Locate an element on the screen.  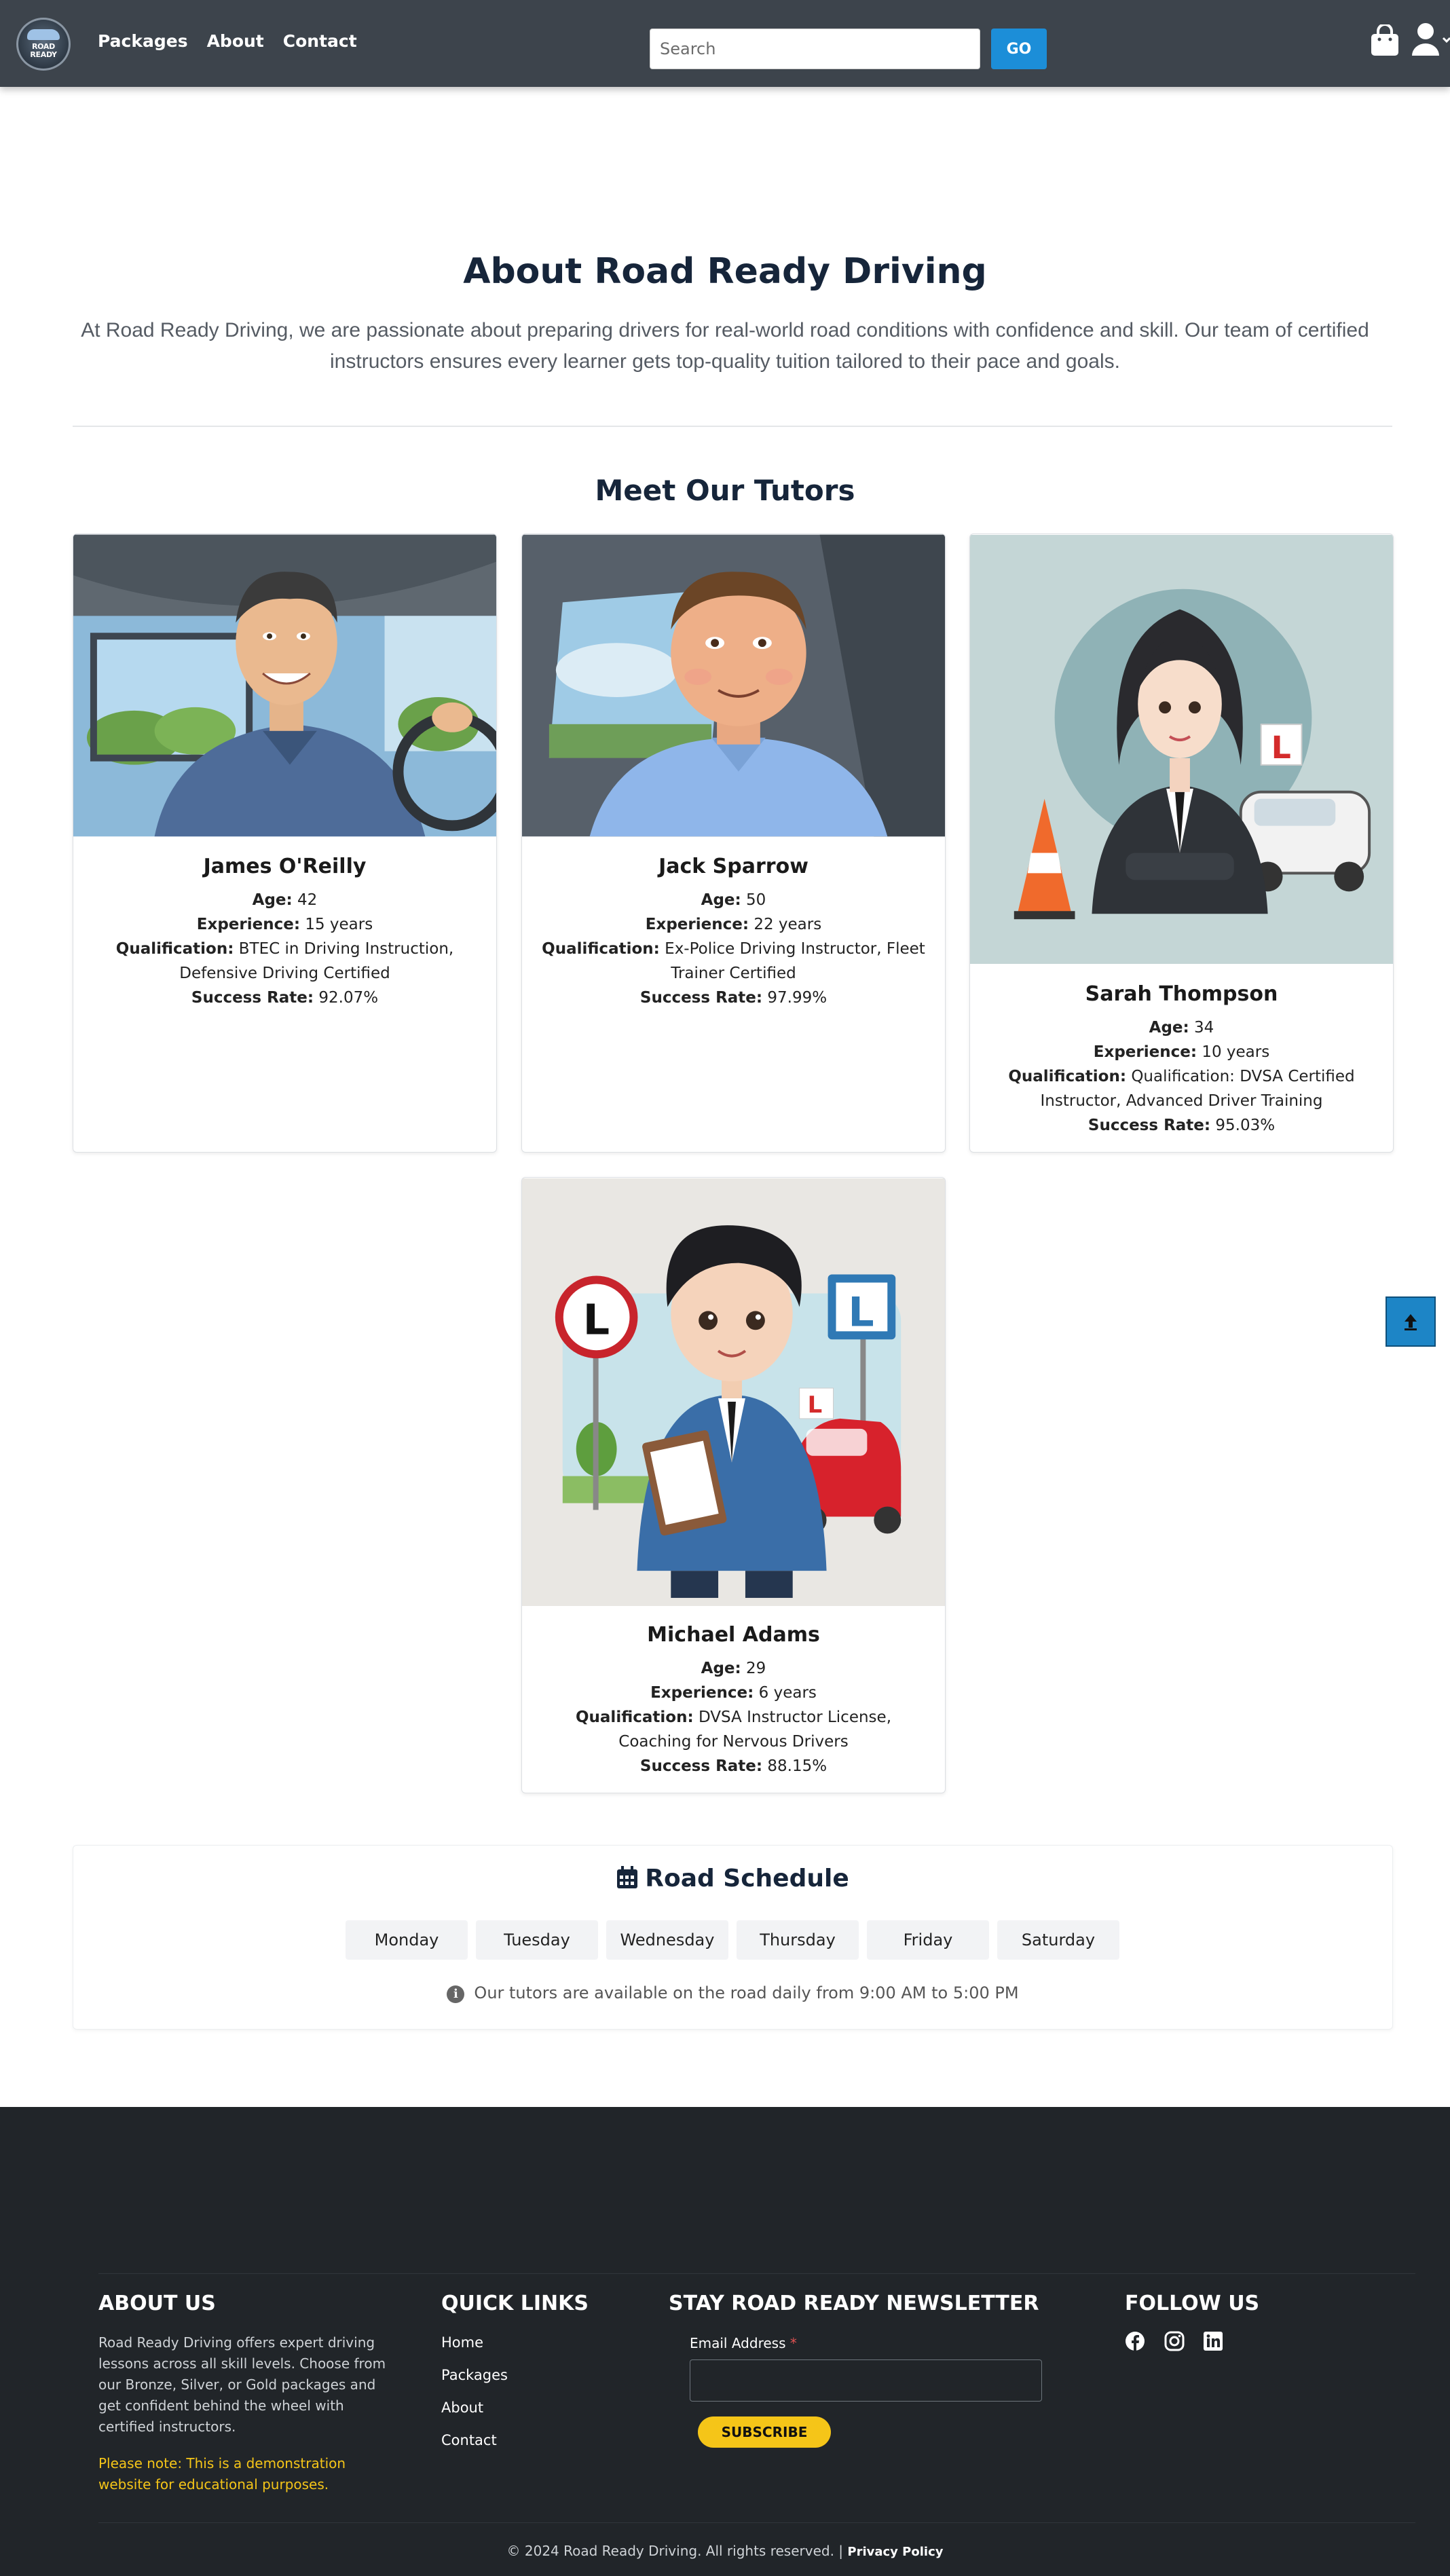
arrow-up-icon is located at coordinates (1411, 1322).